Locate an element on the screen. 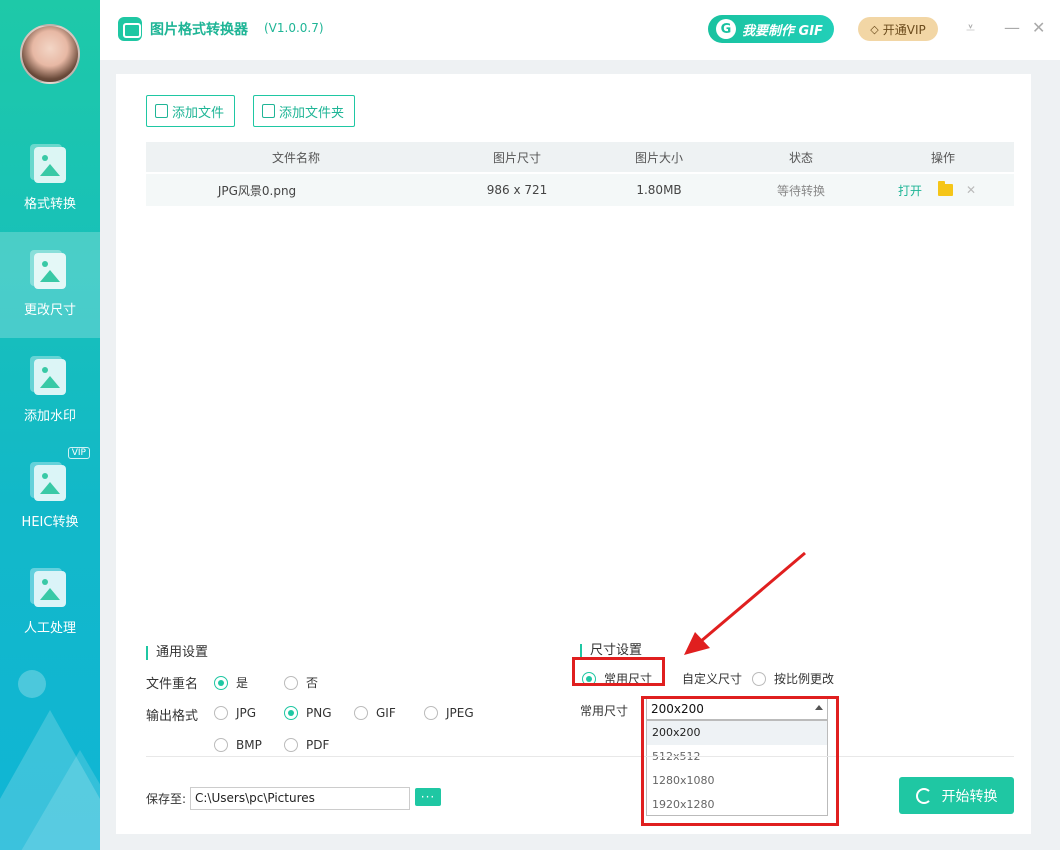 Image resolution: width=1060 pixels, height=850 pixels. annotation-arrow-line is located at coordinates (752, 597).